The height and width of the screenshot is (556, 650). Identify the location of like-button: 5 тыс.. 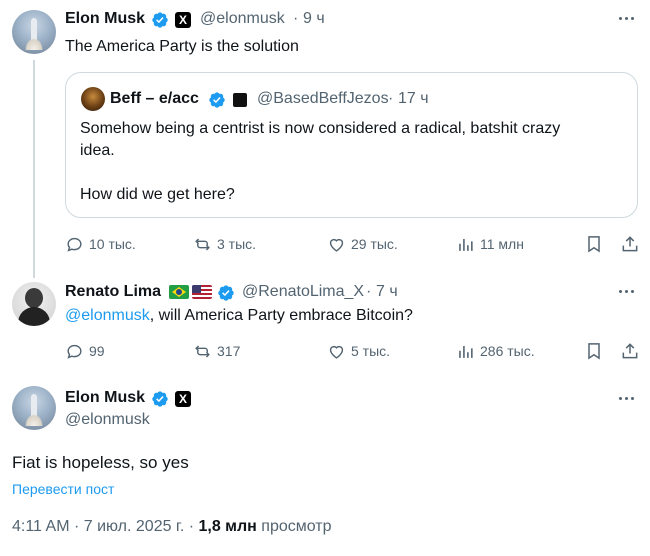
(358, 351).